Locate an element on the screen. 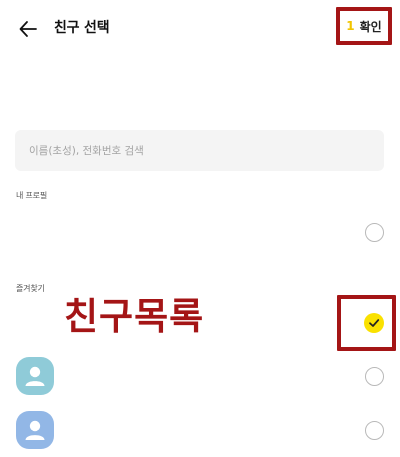 Image resolution: width=400 pixels, height=457 pixels. check-icon is located at coordinates (374, 323).